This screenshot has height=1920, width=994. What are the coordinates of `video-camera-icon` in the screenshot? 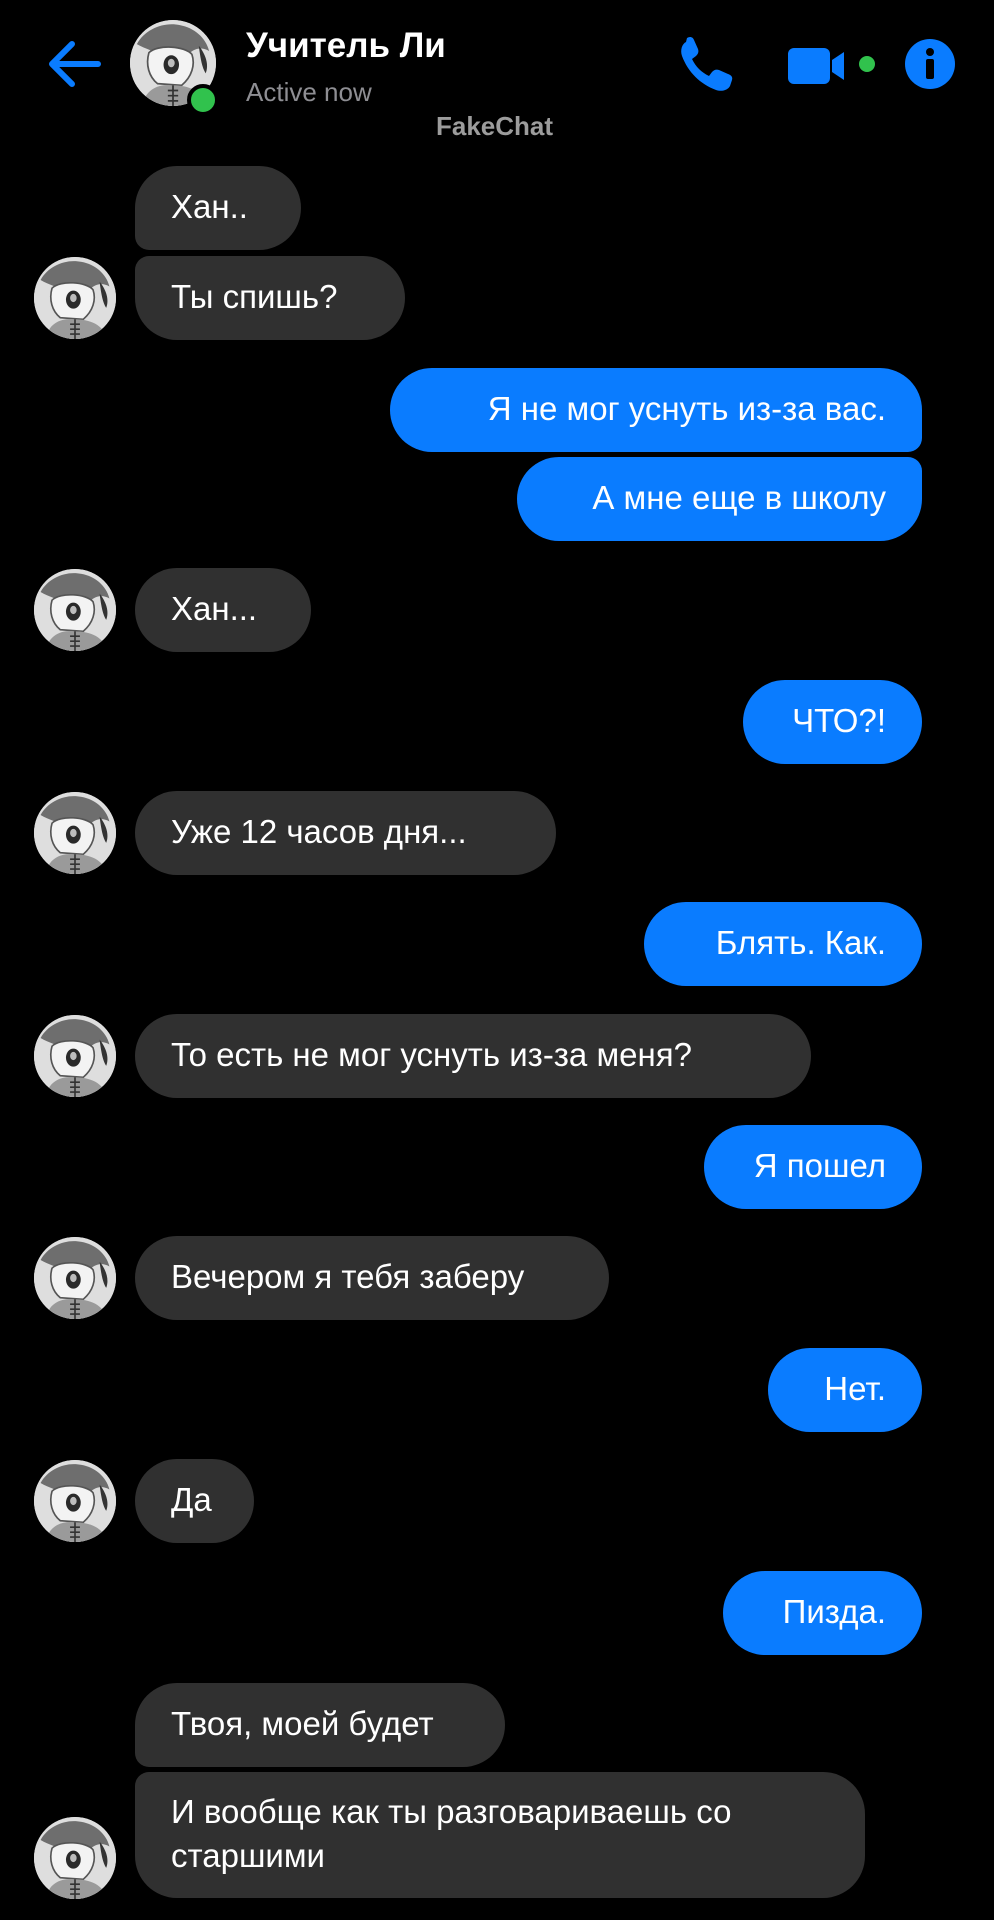 It's located at (831, 66).